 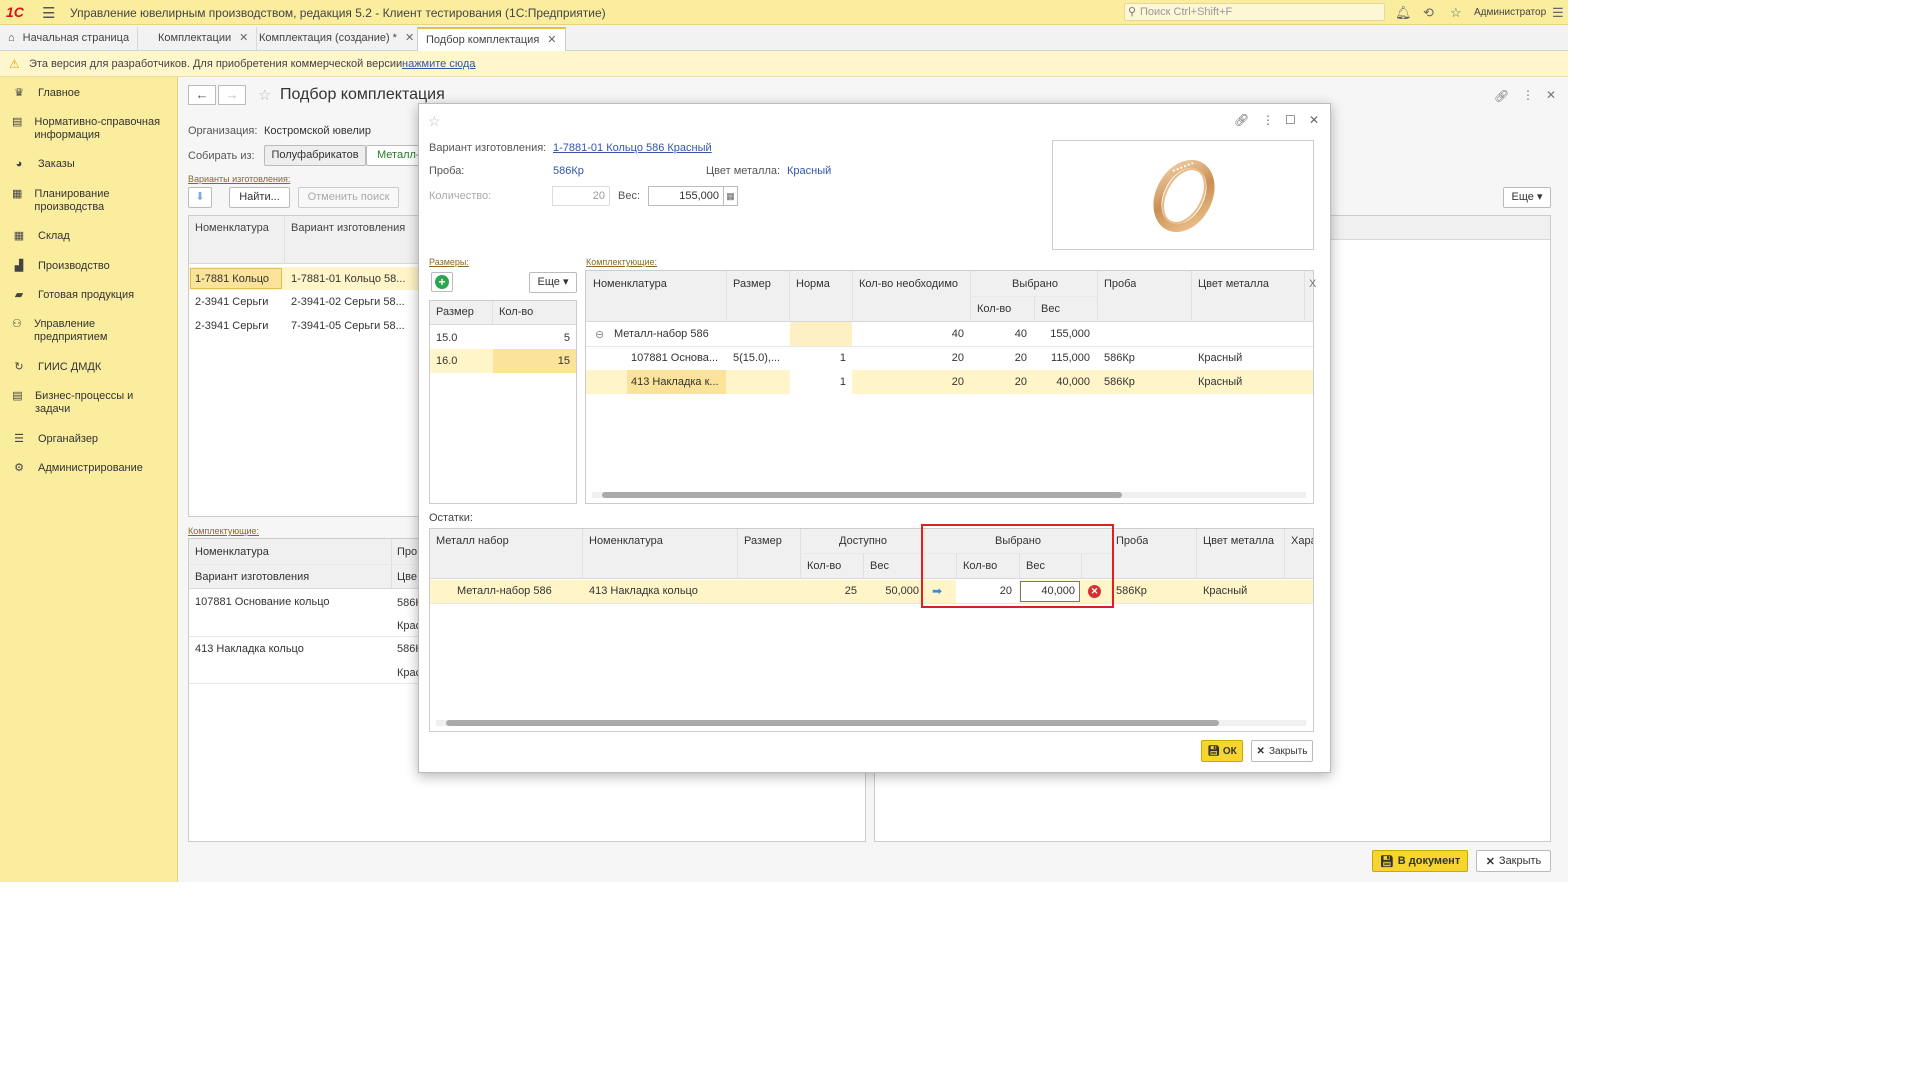 I want to click on rem-set: Металл-набор 586, so click(x=504, y=591).